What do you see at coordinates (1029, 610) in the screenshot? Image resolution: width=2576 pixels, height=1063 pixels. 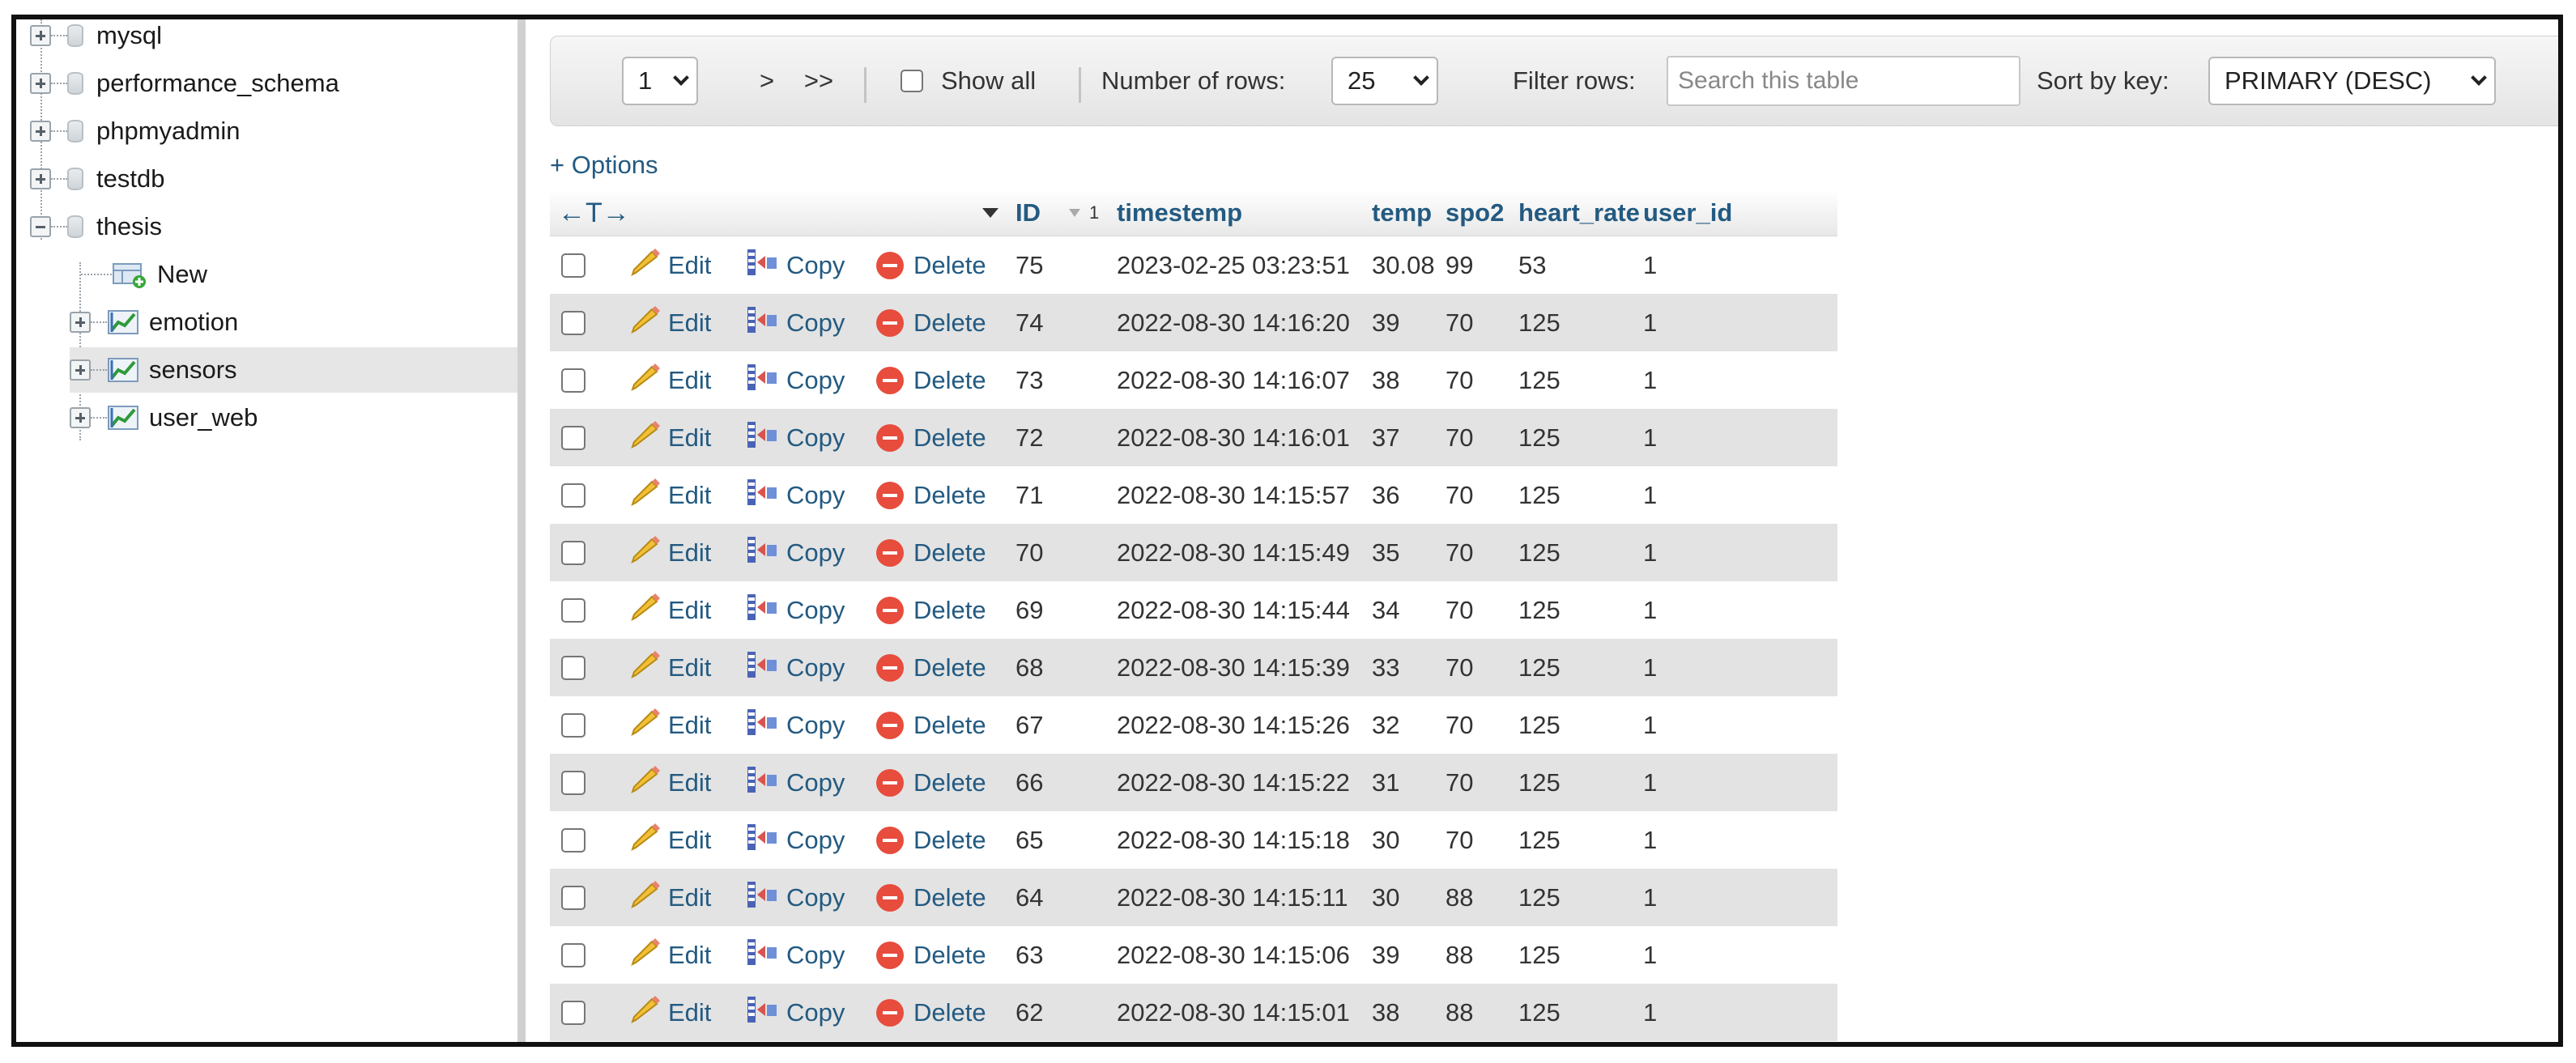 I see `cell-id: 69` at bounding box center [1029, 610].